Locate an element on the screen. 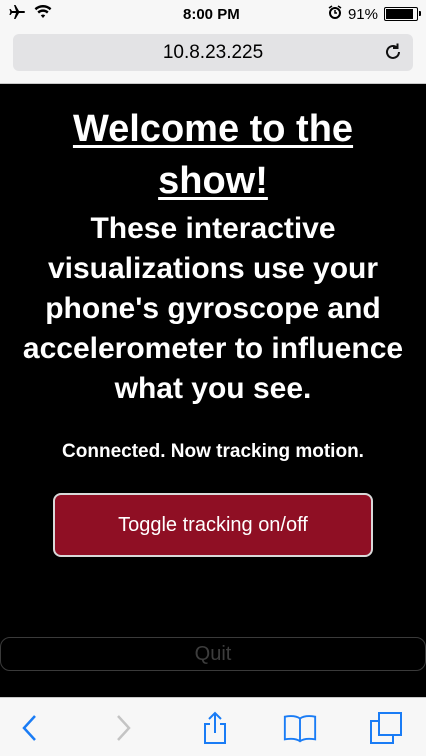 The height and width of the screenshot is (756, 426). chevron-right-icon is located at coordinates (124, 728).